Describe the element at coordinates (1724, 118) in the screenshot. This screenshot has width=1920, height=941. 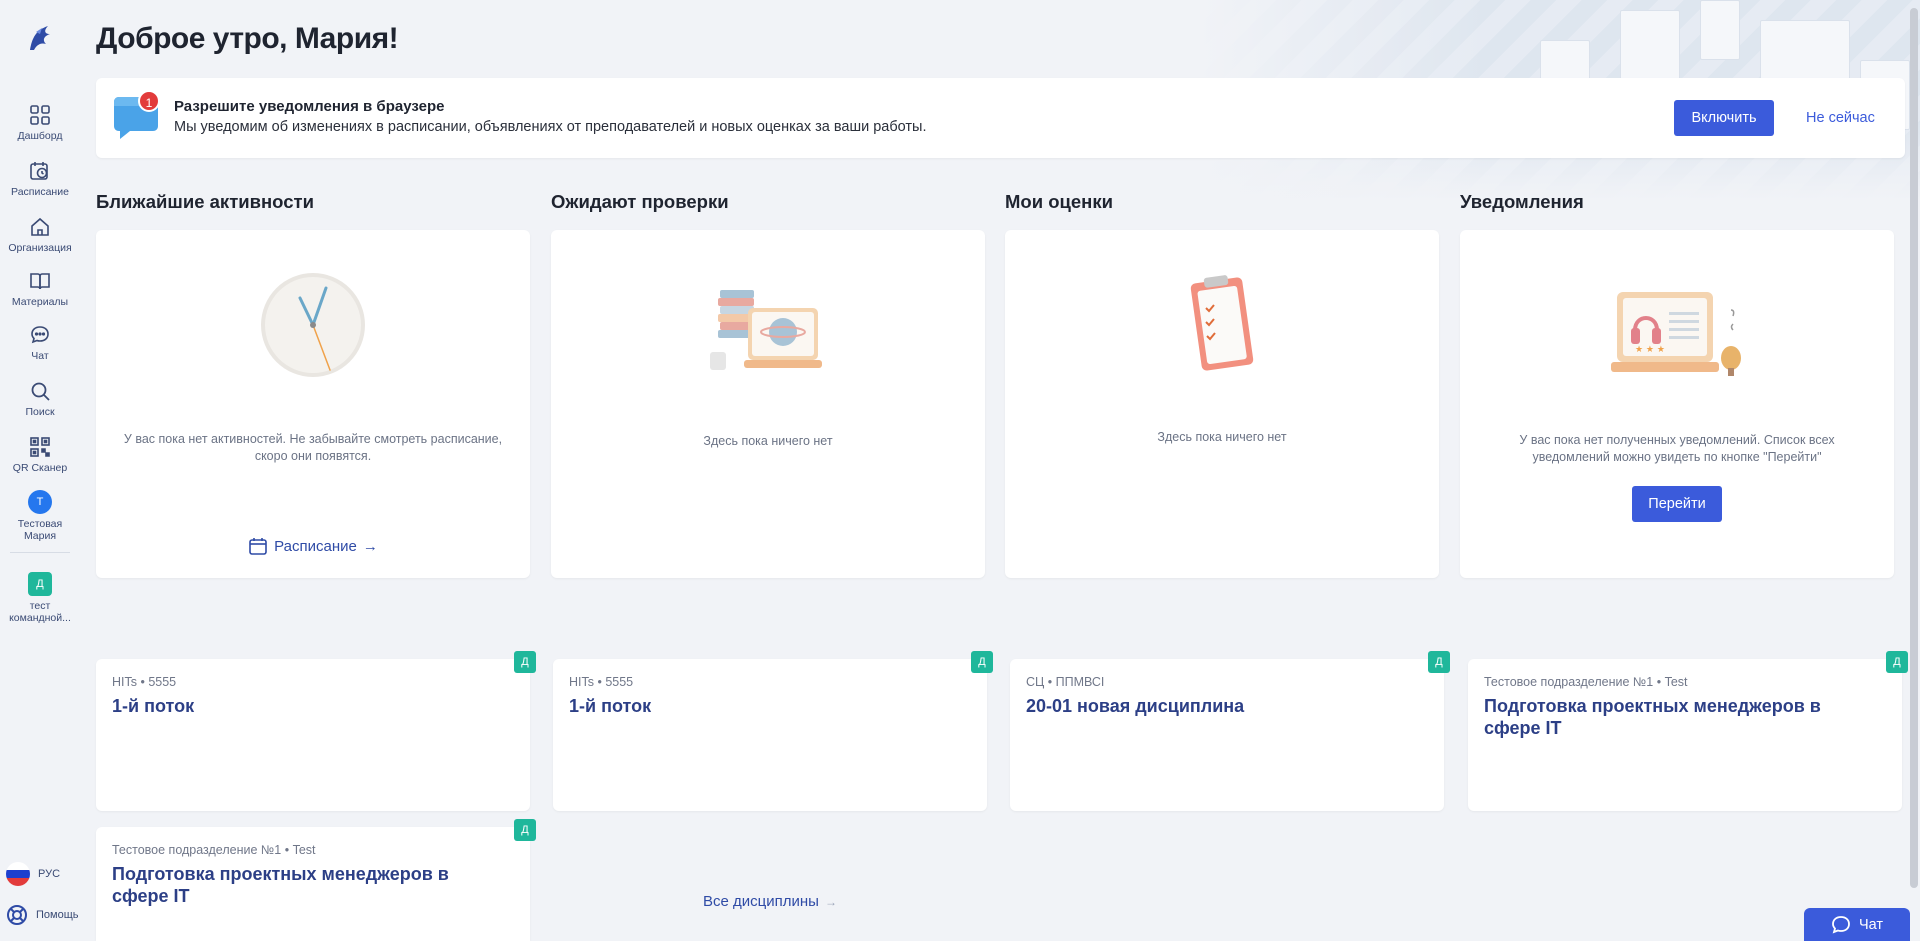
I see `enable-notifications-button: Включить` at that location.